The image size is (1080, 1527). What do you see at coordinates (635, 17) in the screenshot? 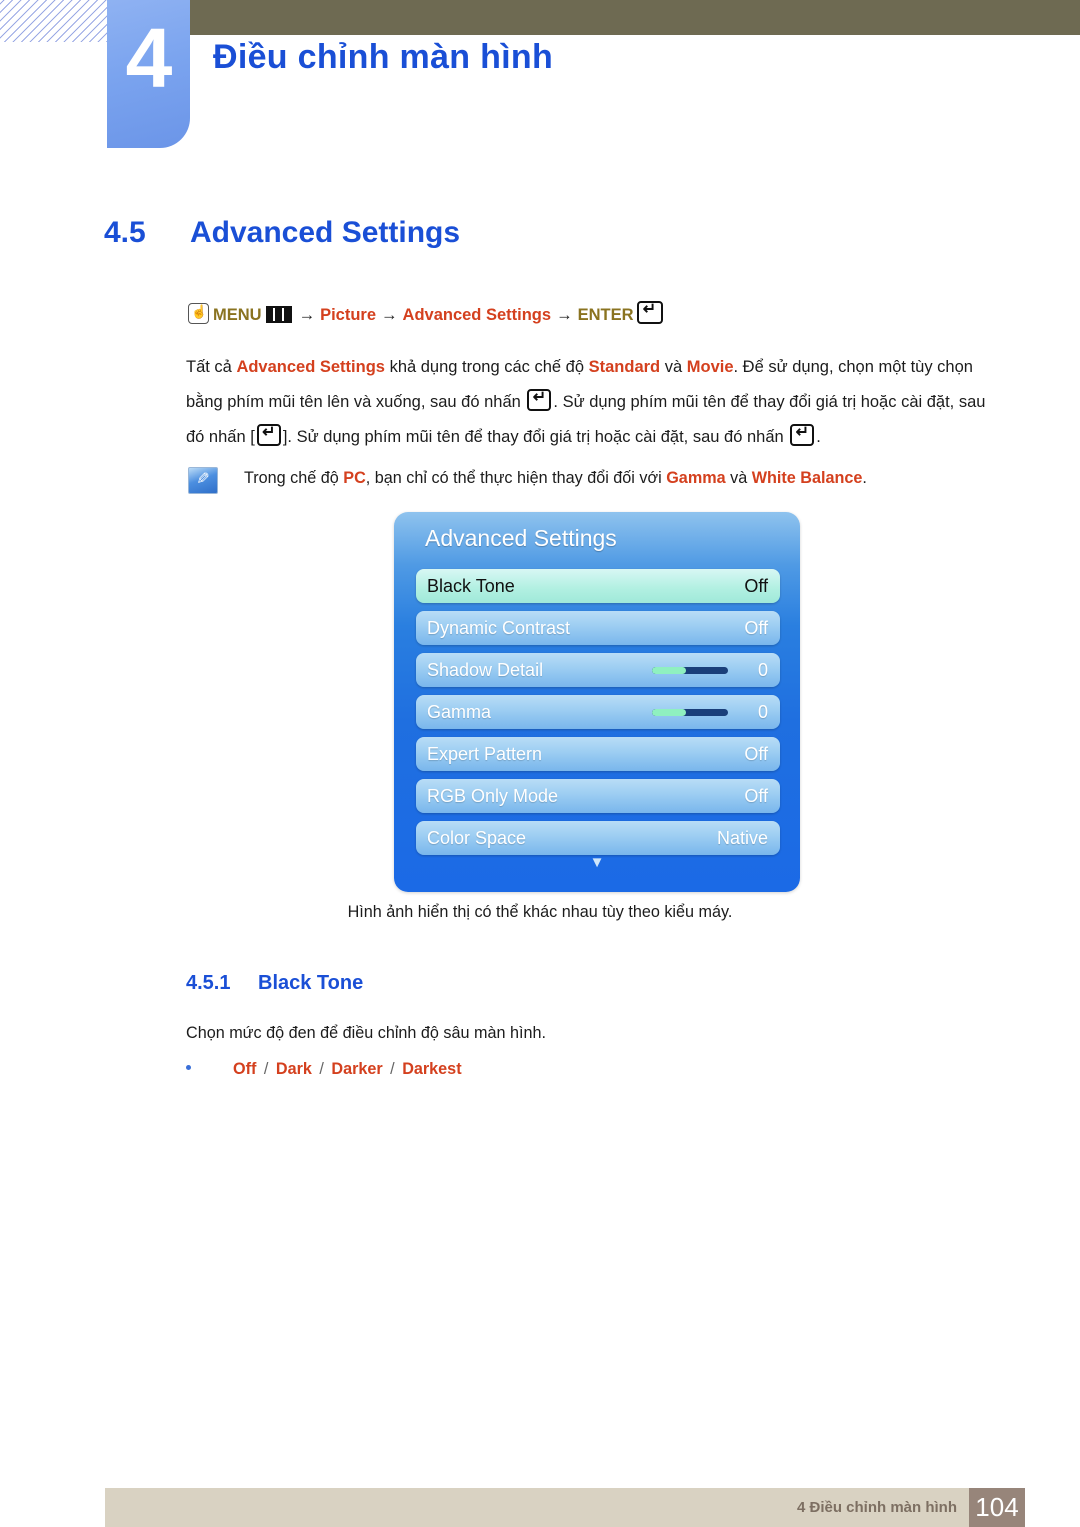
I see `header-olive-bar` at bounding box center [635, 17].